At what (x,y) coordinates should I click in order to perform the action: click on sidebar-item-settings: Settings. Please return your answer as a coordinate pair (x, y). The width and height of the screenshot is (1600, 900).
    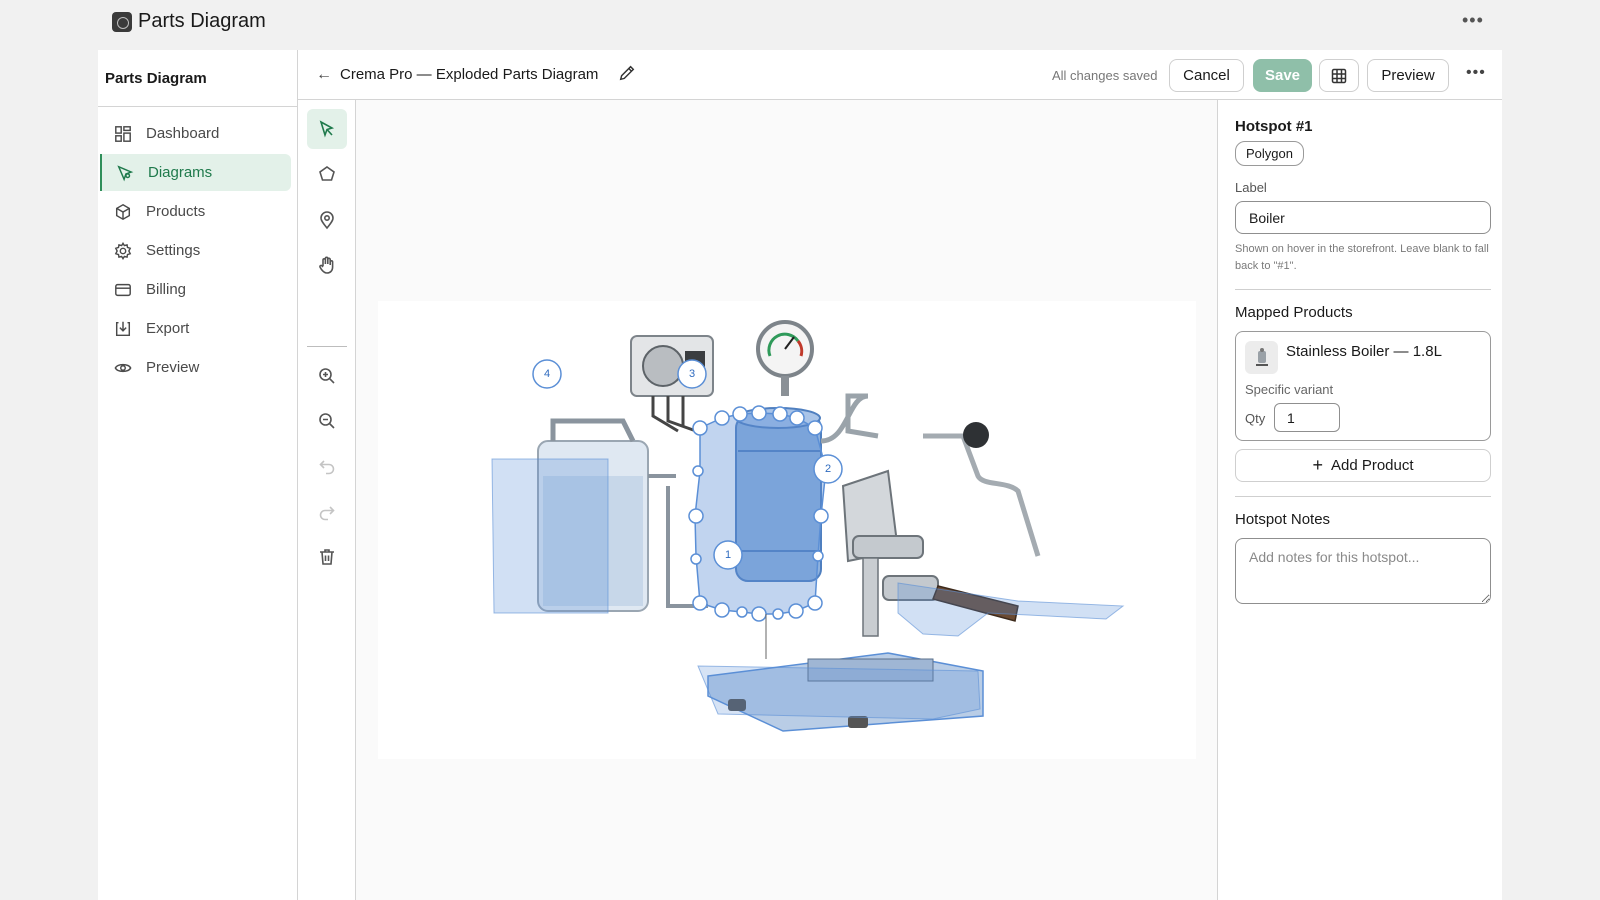
    Looking at the image, I should click on (195, 250).